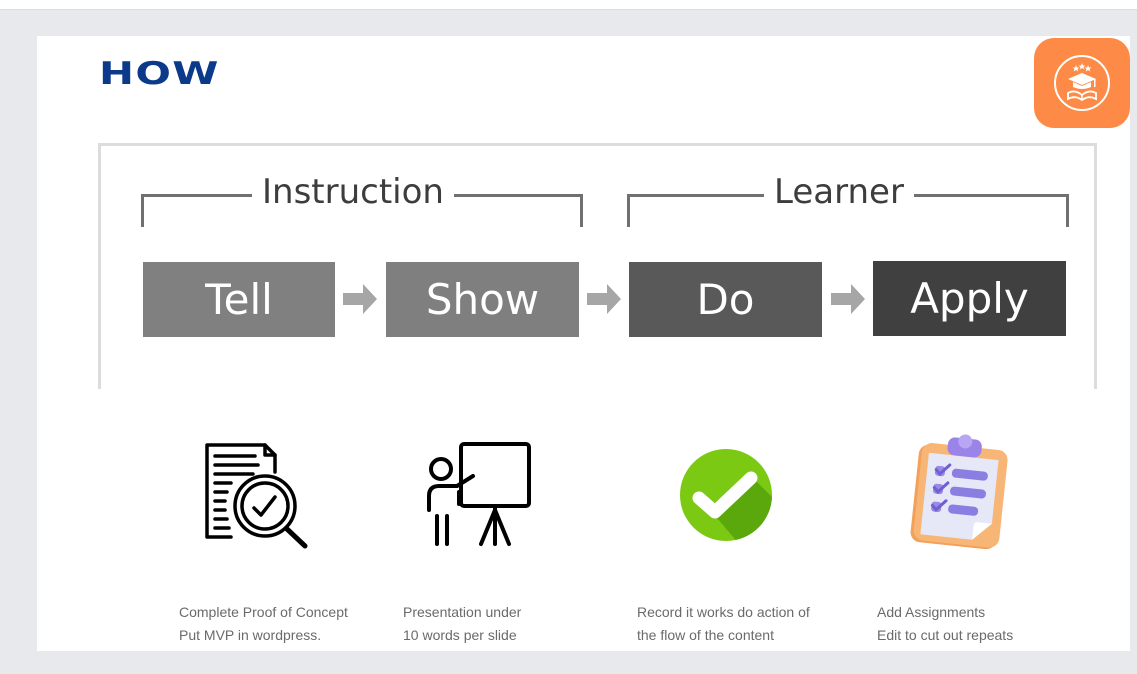 Image resolution: width=1137 pixels, height=674 pixels. Describe the element at coordinates (959, 492) in the screenshot. I see `clipboard-checklist-icon` at that location.